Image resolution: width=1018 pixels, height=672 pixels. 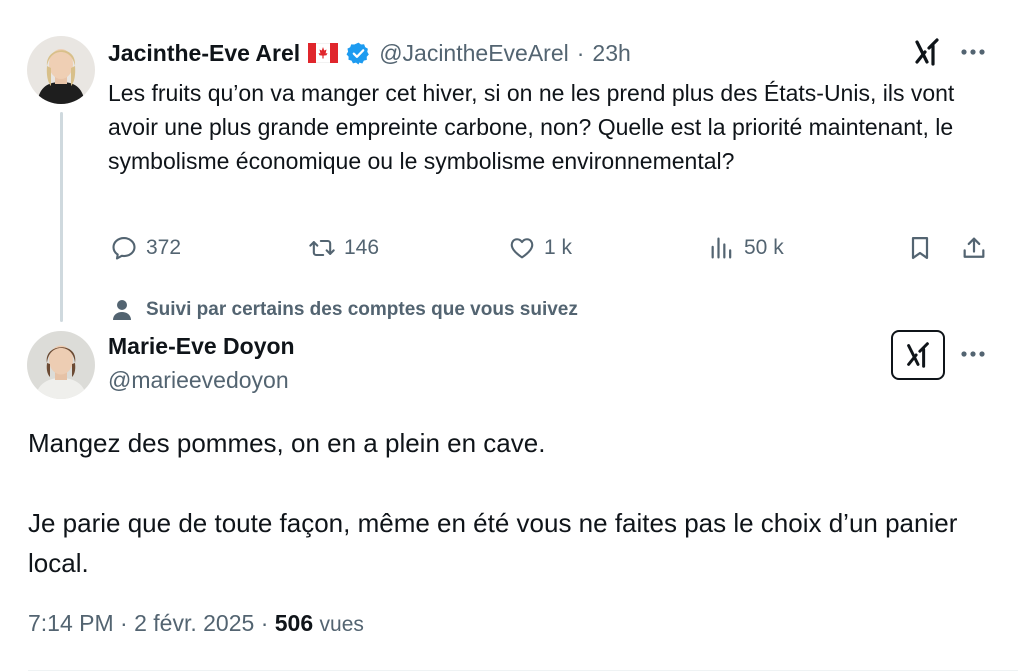 What do you see at coordinates (358, 53) in the screenshot?
I see `verified-badge-icon` at bounding box center [358, 53].